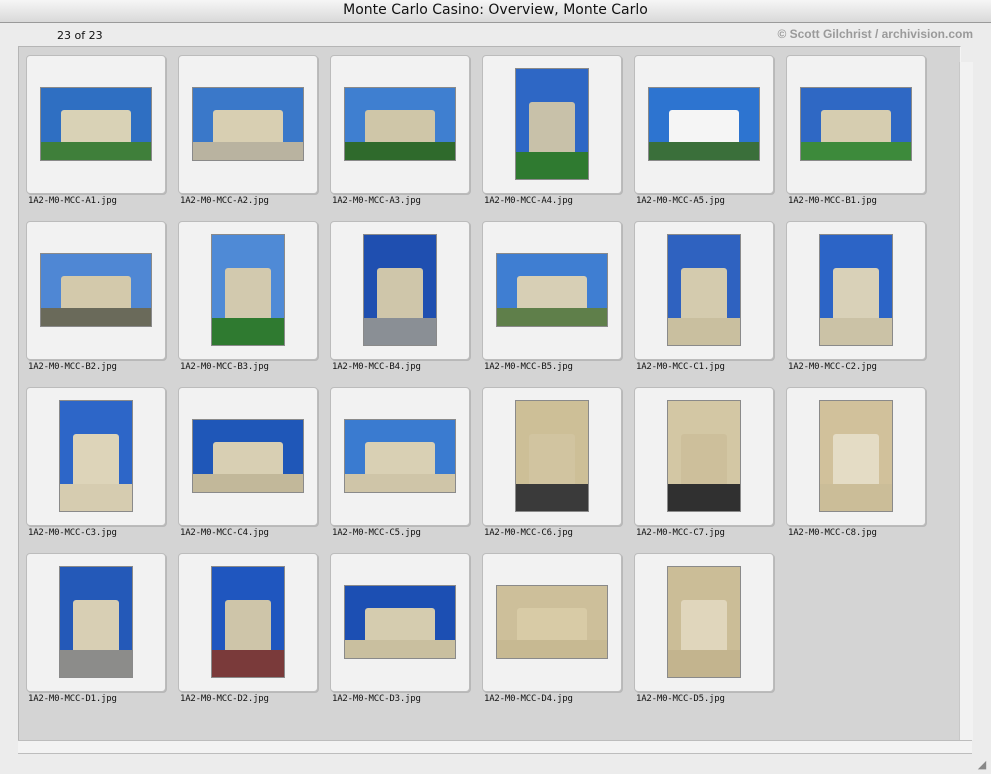  I want to click on vertical-scrollbar, so click(966, 401).